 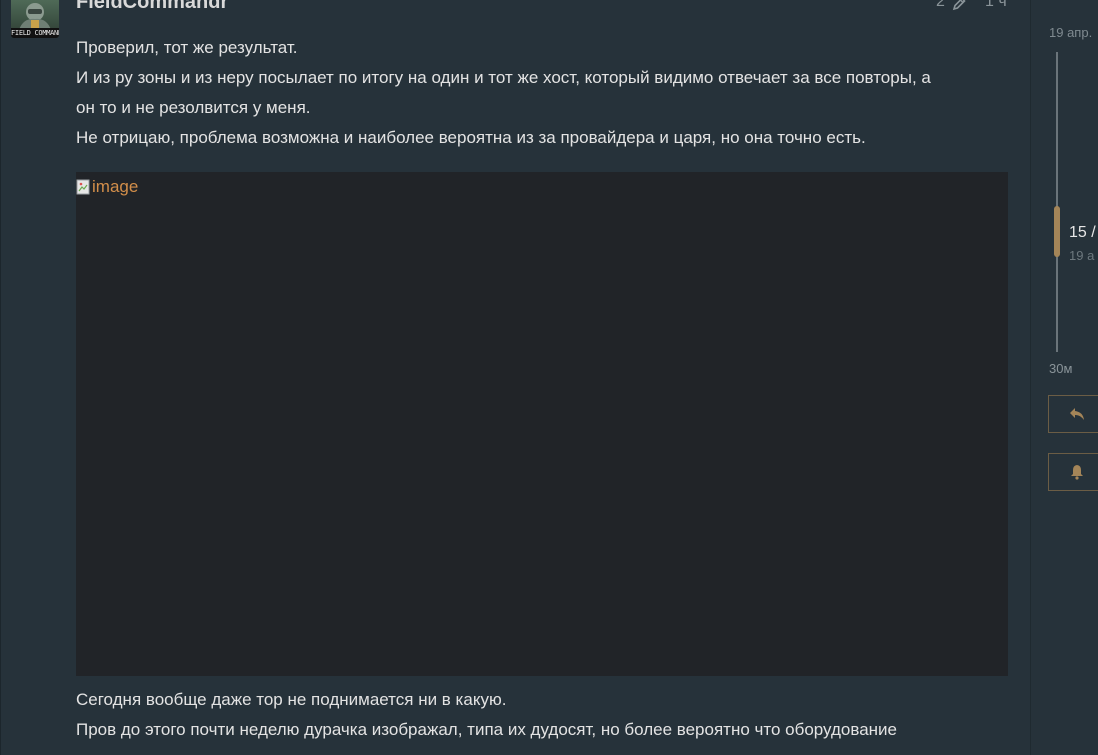 I want to click on broken-image-icon, so click(x=83, y=187).